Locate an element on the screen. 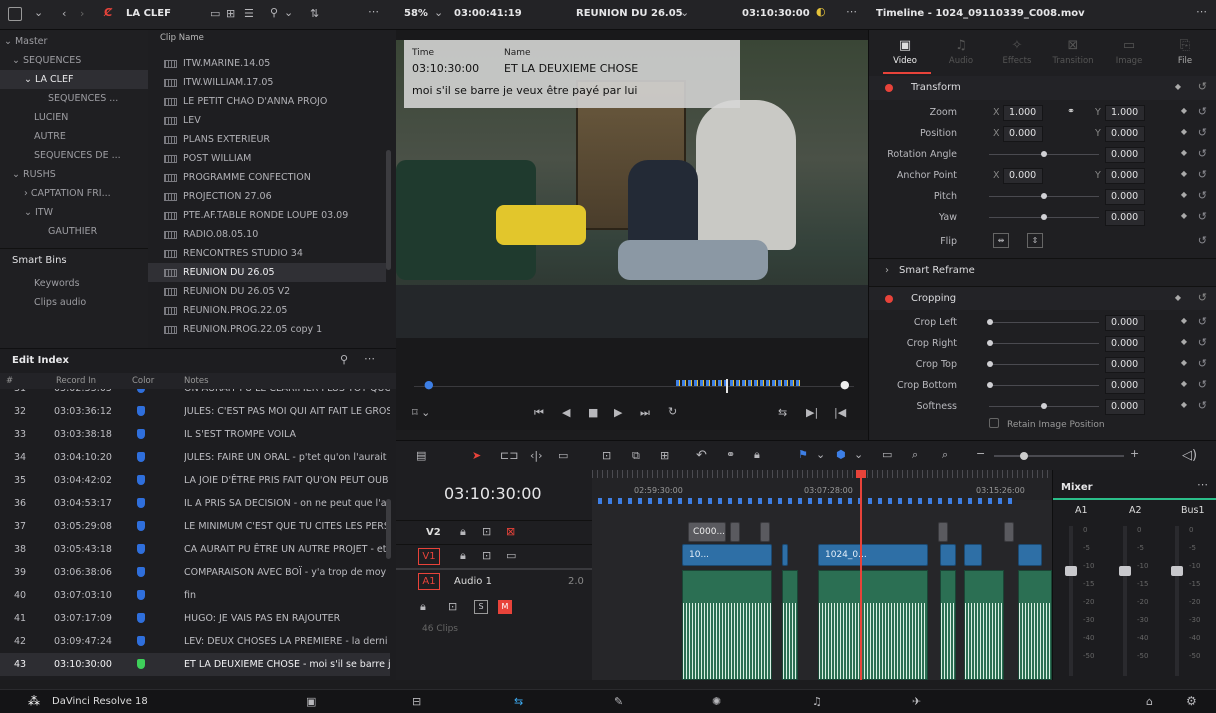 The height and width of the screenshot is (713, 1216). inspector-tab: ▭ Image is located at coordinates (1129, 54).